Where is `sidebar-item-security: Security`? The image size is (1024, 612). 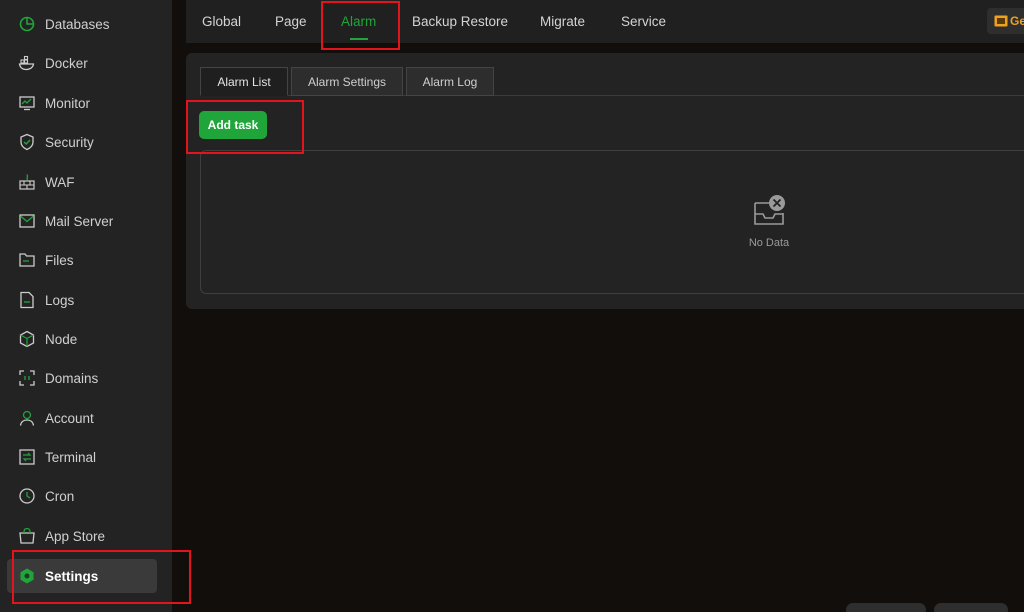 sidebar-item-security: Security is located at coordinates (82, 142).